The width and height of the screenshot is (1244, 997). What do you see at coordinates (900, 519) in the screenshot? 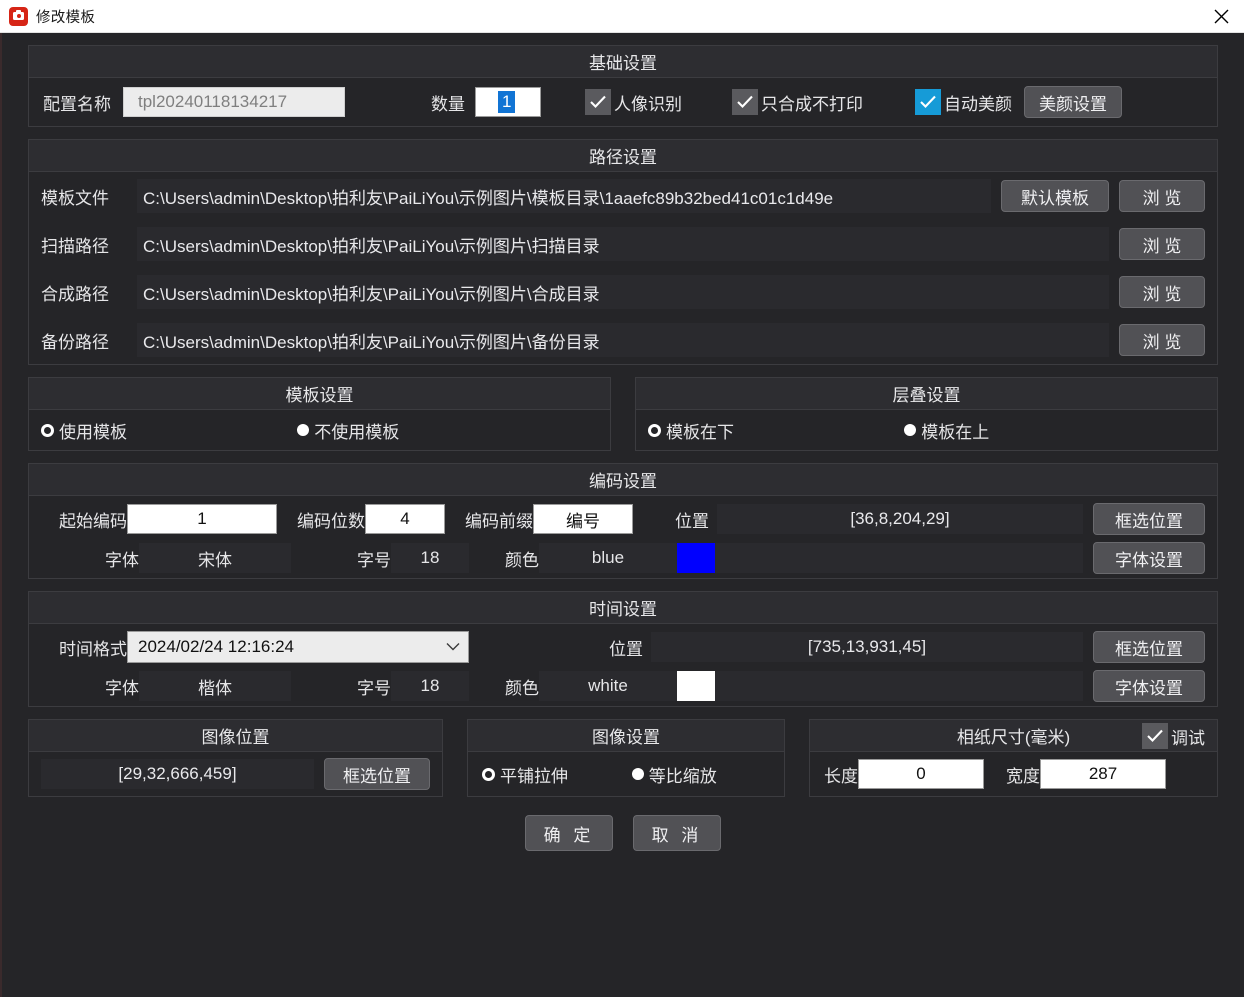
I see `encoding-position-value: [36,8,204,29]` at bounding box center [900, 519].